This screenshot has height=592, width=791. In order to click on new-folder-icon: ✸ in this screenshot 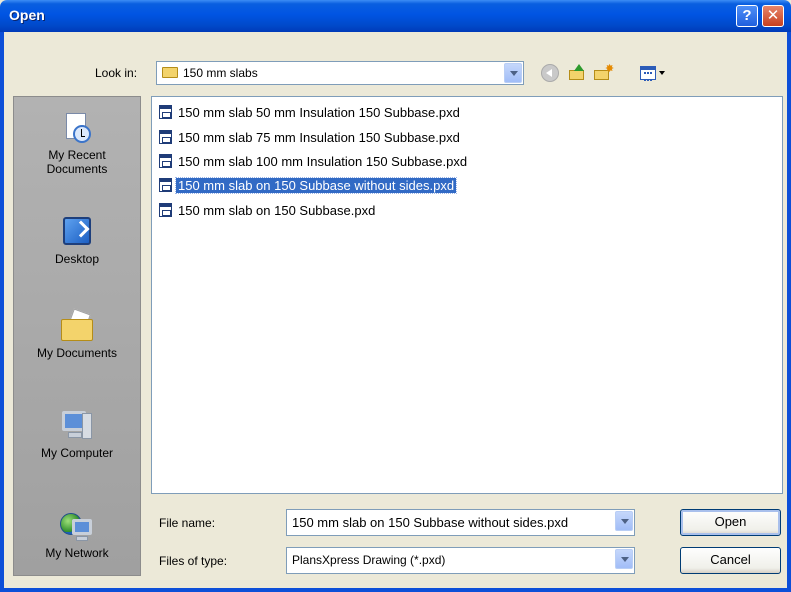, I will do `click(604, 73)`.